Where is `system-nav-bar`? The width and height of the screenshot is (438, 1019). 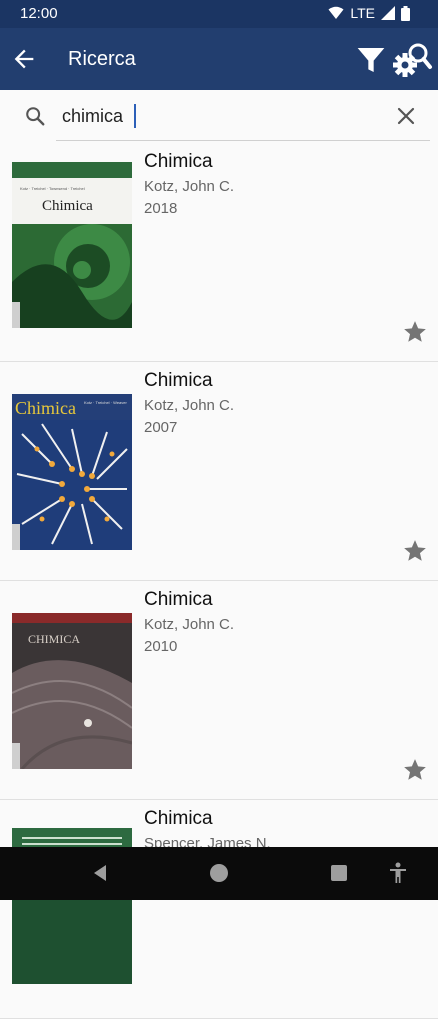 system-nav-bar is located at coordinates (219, 873).